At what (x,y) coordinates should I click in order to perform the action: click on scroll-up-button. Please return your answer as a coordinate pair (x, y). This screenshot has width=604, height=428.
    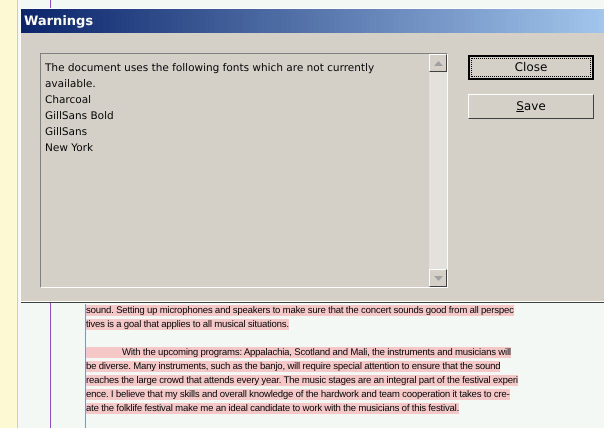
    Looking at the image, I should click on (438, 63).